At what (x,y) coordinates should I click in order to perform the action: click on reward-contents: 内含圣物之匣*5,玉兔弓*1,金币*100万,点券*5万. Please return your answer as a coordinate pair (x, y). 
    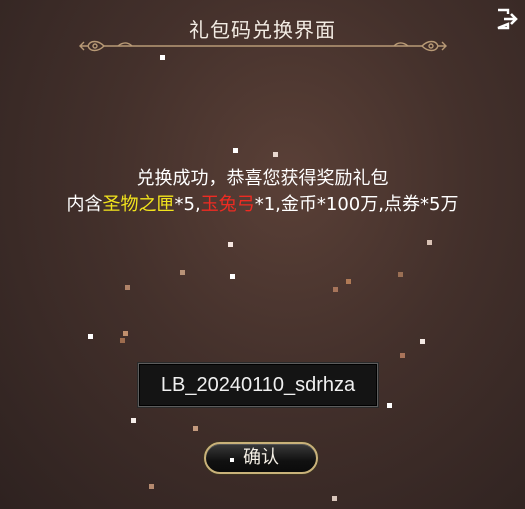
    Looking at the image, I should click on (262, 203).